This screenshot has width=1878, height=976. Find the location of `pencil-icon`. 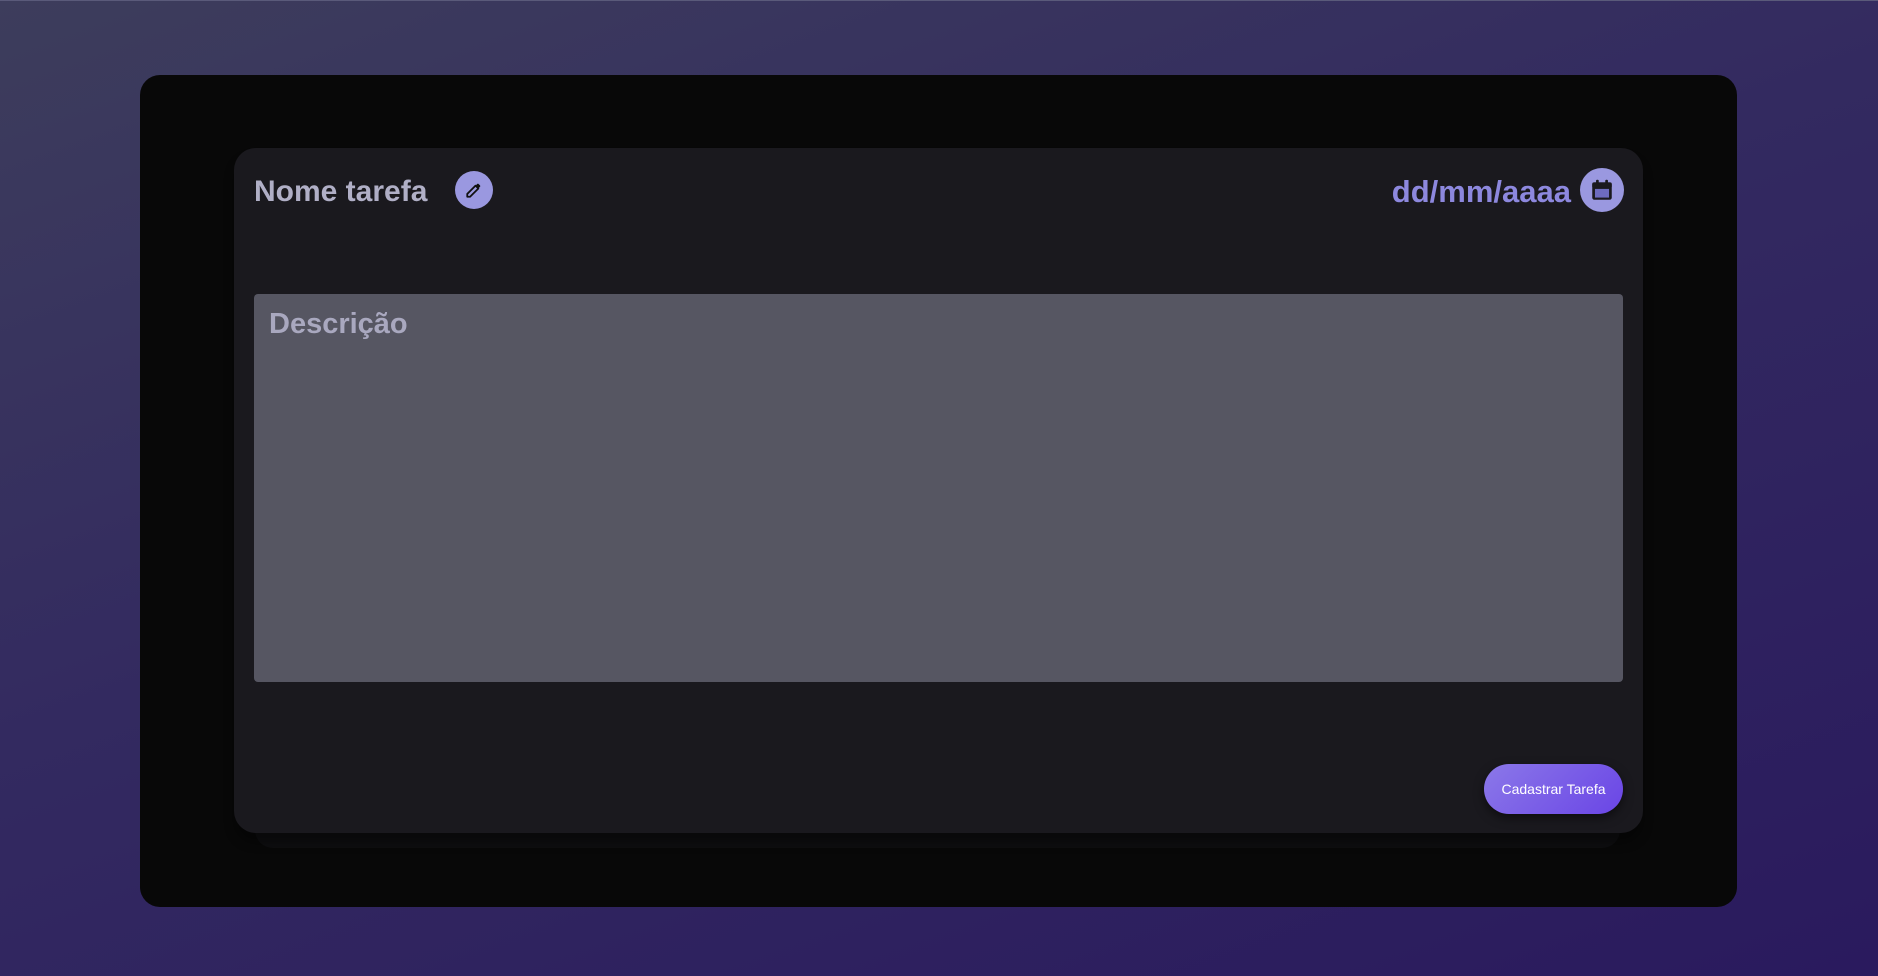

pencil-icon is located at coordinates (474, 190).